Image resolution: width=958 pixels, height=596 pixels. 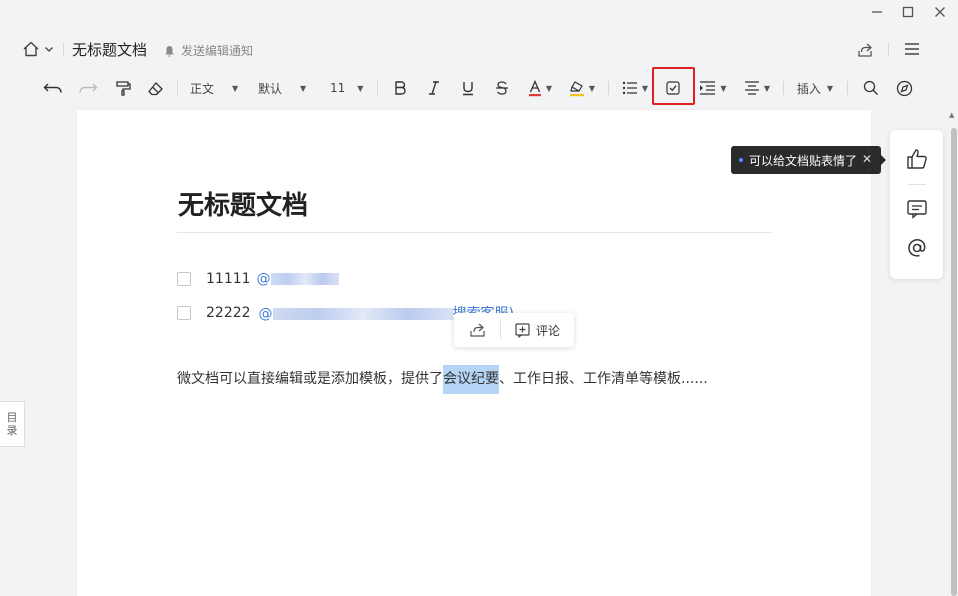 What do you see at coordinates (285, 88) in the screenshot?
I see `font-family-select: 默认 ▼` at bounding box center [285, 88].